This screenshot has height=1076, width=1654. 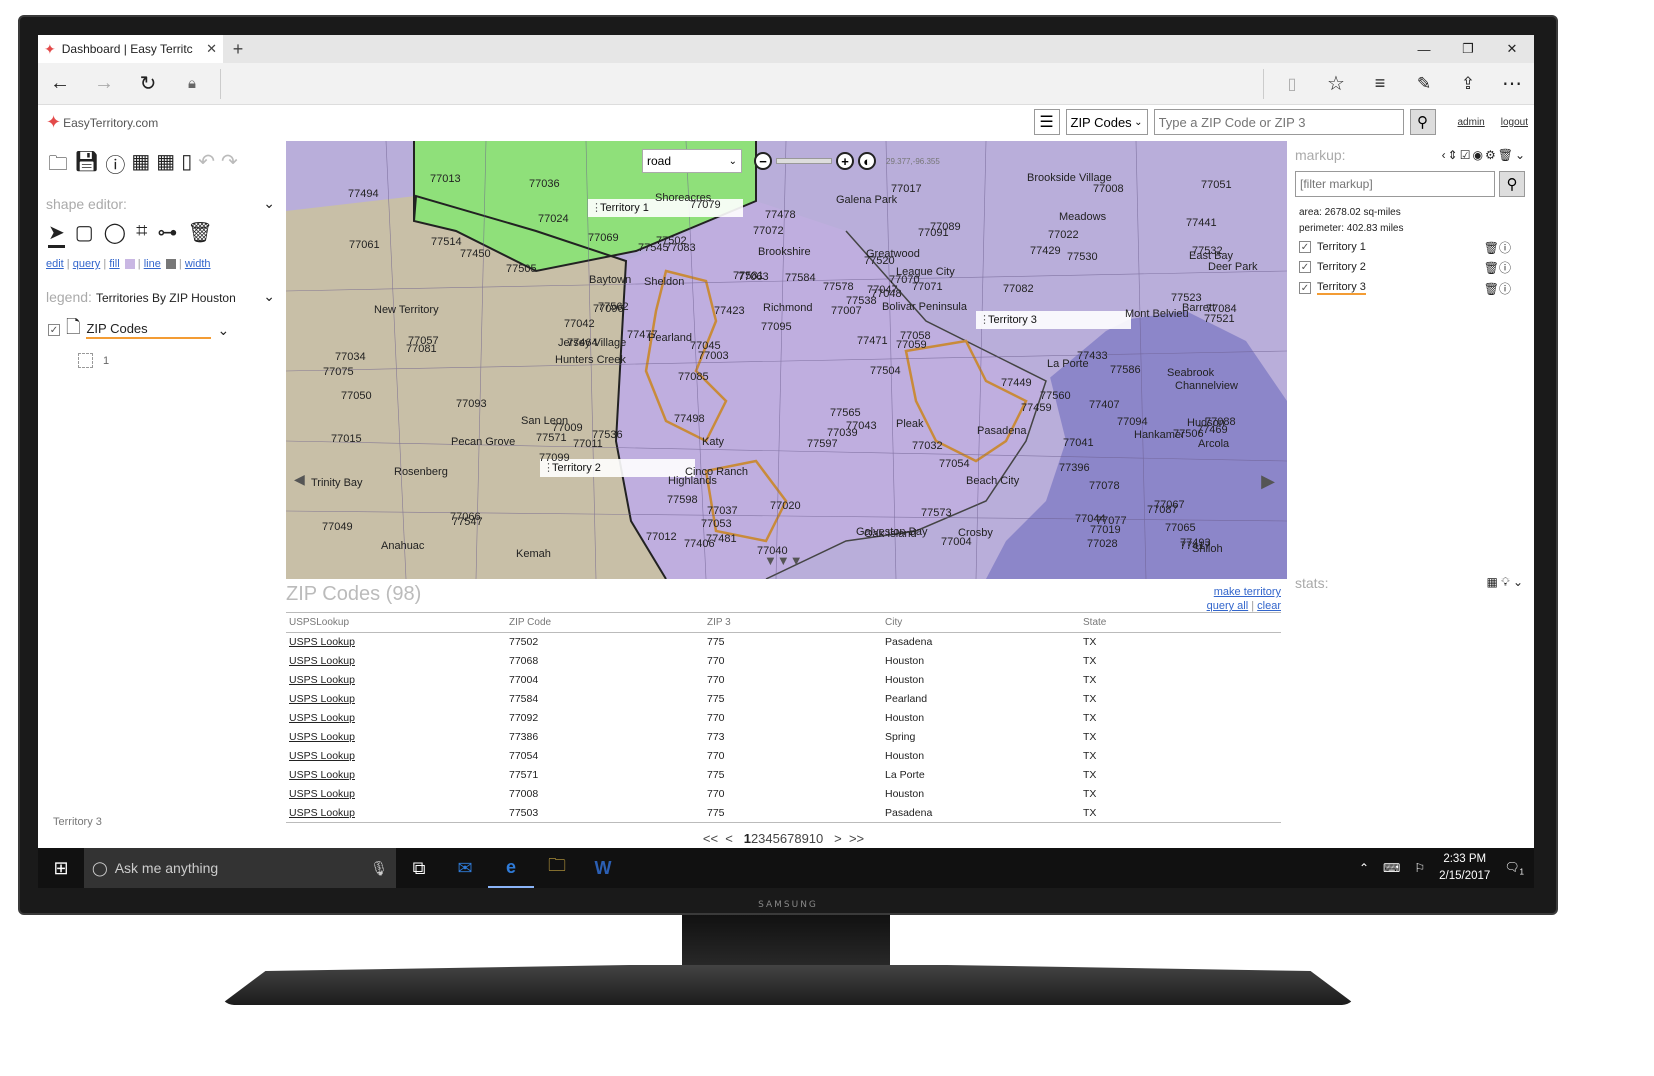 What do you see at coordinates (603, 868) in the screenshot?
I see `word-icon: W` at bounding box center [603, 868].